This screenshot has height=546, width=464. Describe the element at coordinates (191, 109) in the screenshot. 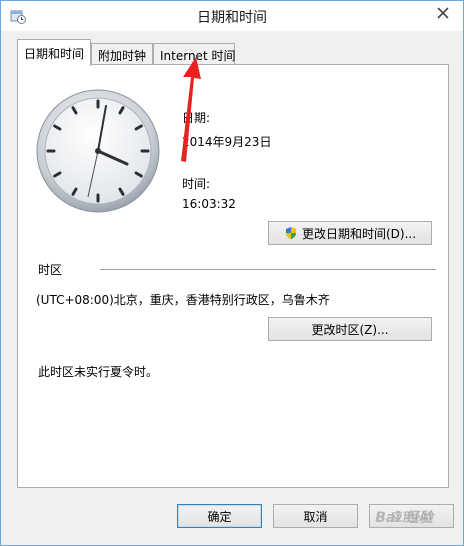

I see `annotation-arrow` at that location.